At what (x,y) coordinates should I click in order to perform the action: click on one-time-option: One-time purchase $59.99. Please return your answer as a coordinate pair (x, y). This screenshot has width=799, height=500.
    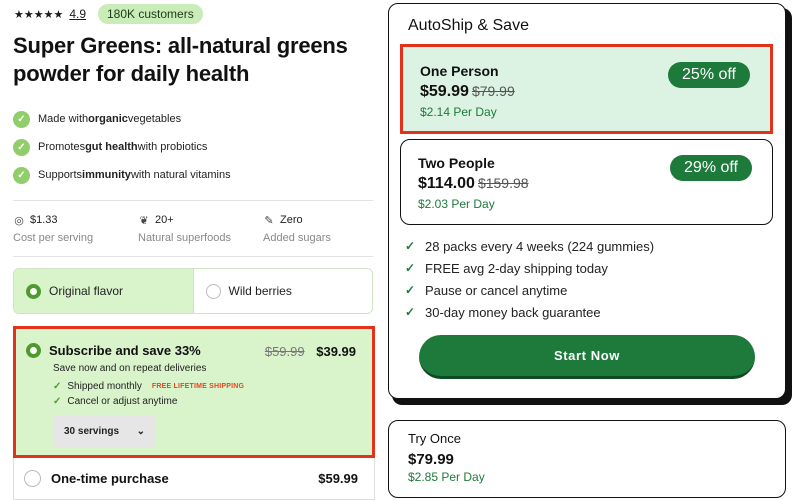
    Looking at the image, I should click on (194, 479).